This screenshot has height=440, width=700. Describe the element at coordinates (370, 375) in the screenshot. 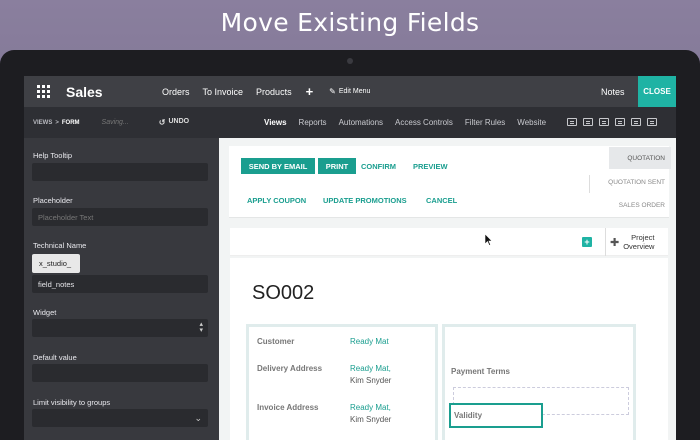

I see `delivery-address-value: Ready Mat, Kim Snyder` at that location.